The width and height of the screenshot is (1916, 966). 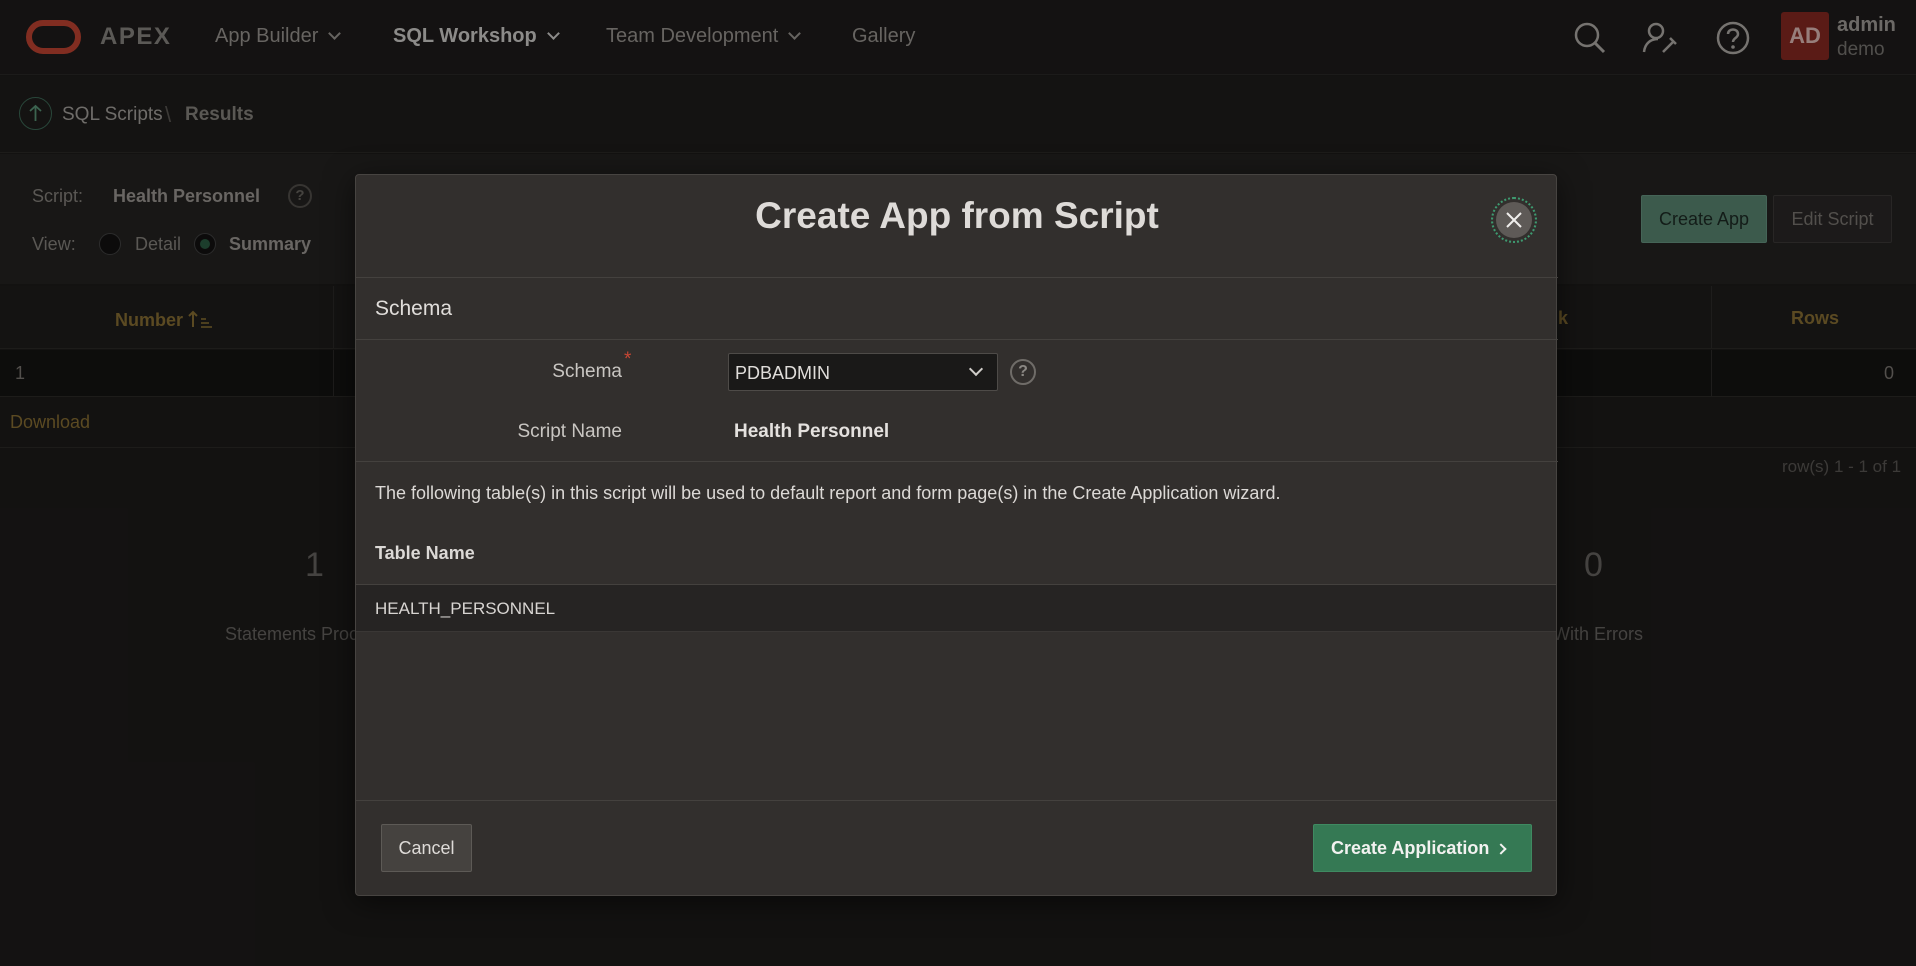 I want to click on create-application-button: Create Application, so click(x=1422, y=848).